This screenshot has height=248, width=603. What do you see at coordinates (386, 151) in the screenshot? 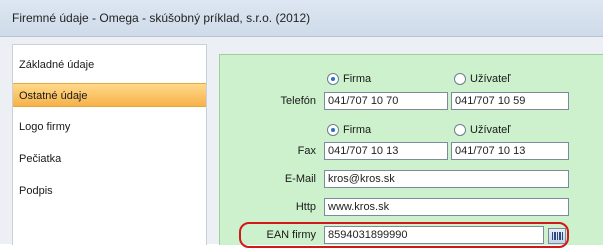
I see `fax-firma-field: 041/707 10 13` at bounding box center [386, 151].